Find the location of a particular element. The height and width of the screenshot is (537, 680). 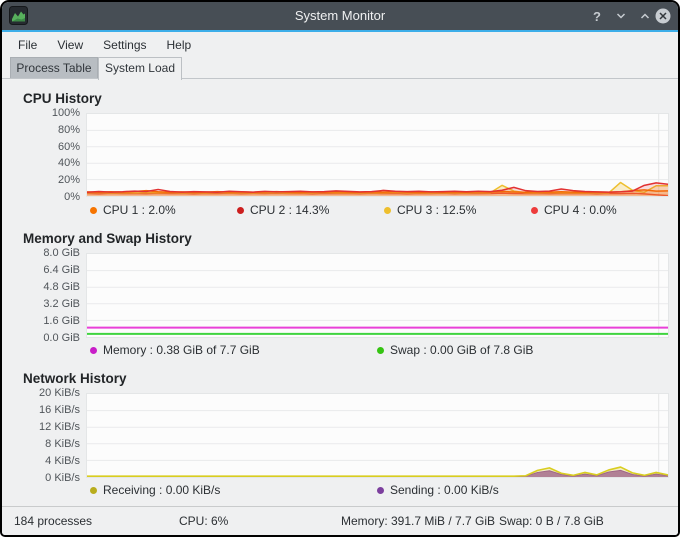

menu-item-settings: Settings is located at coordinates (124, 45).